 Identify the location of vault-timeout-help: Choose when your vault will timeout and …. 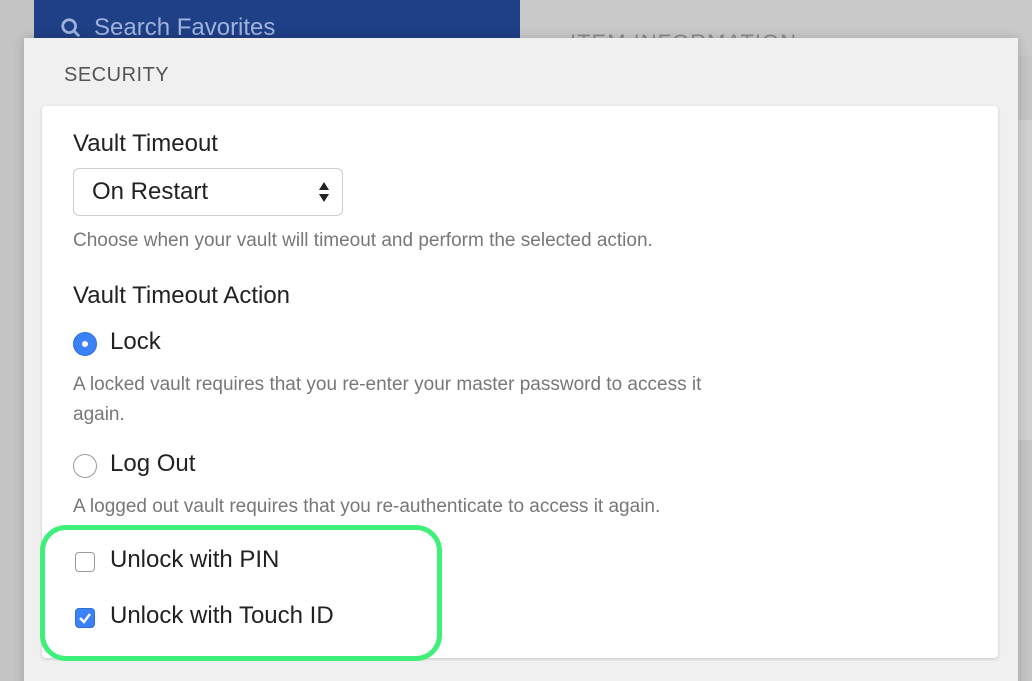
(363, 240).